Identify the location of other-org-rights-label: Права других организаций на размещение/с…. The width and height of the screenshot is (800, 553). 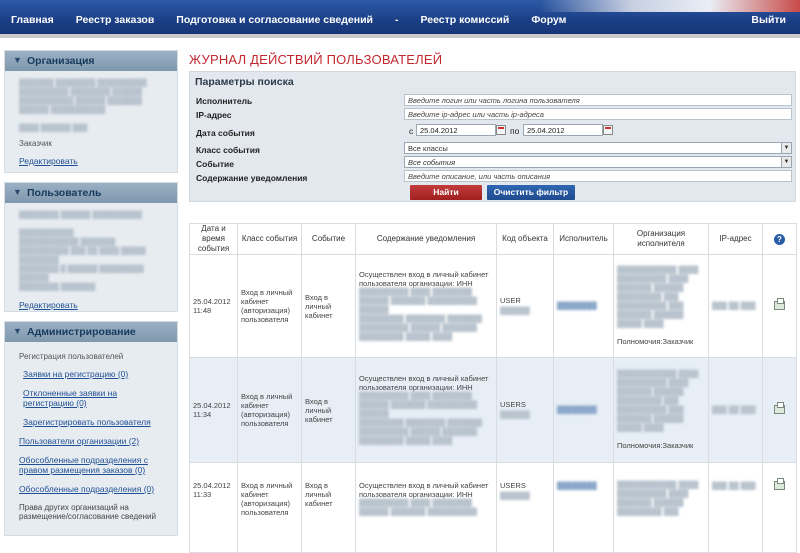
(87, 512).